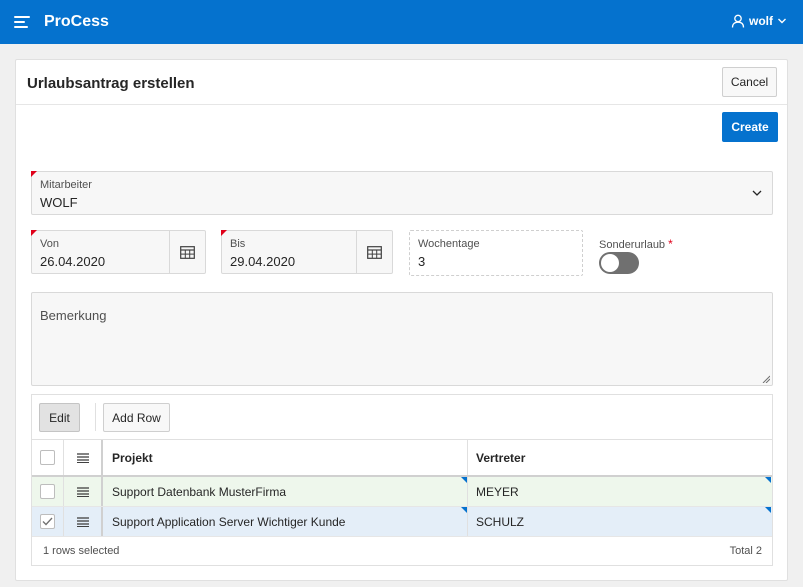 This screenshot has width=803, height=587. Describe the element at coordinates (401, 82) in the screenshot. I see `region-header: Urlaubsantrag erstellen Cancel` at that location.